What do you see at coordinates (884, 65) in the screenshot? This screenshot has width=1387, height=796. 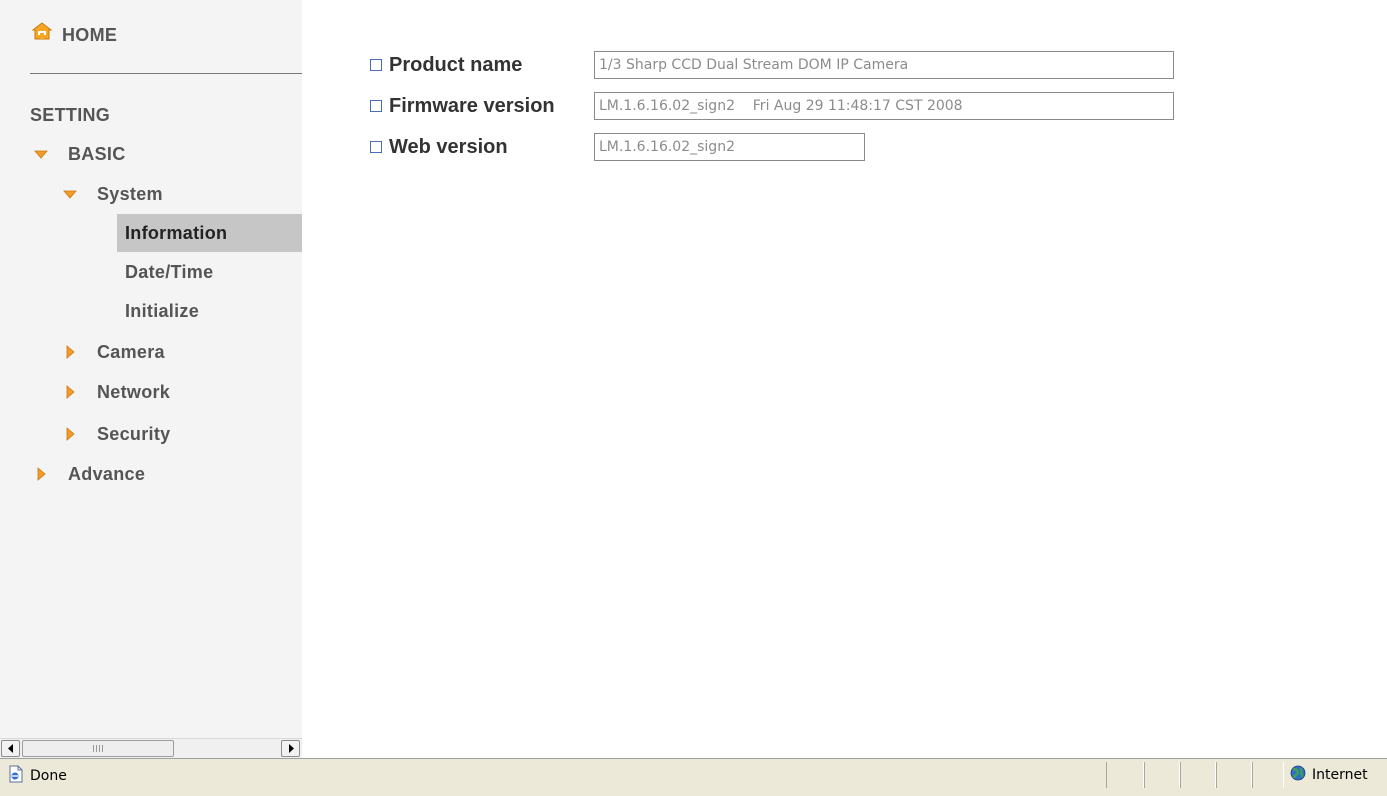 I see `product-name-field` at bounding box center [884, 65].